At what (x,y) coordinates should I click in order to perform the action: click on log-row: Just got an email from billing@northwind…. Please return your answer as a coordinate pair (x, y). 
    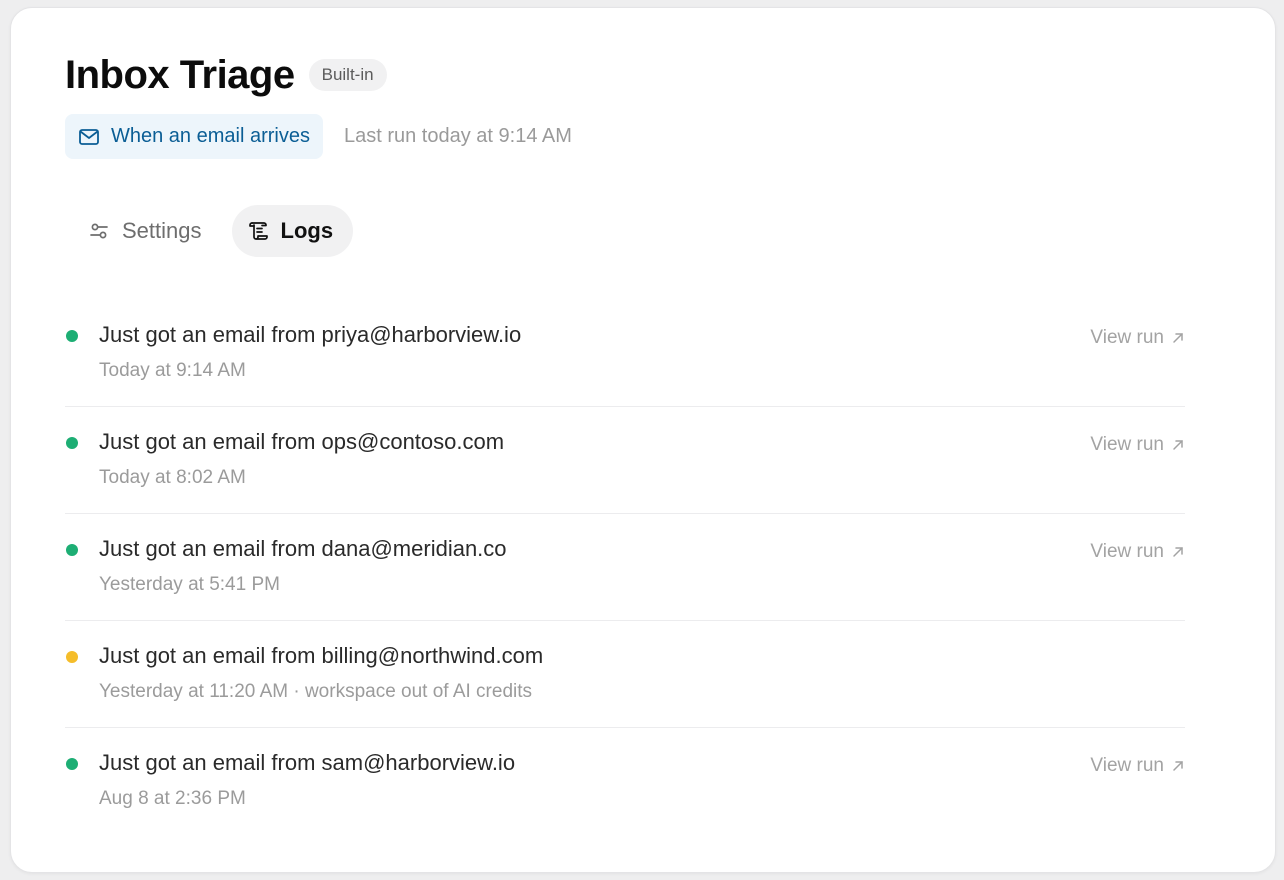
    Looking at the image, I should click on (625, 674).